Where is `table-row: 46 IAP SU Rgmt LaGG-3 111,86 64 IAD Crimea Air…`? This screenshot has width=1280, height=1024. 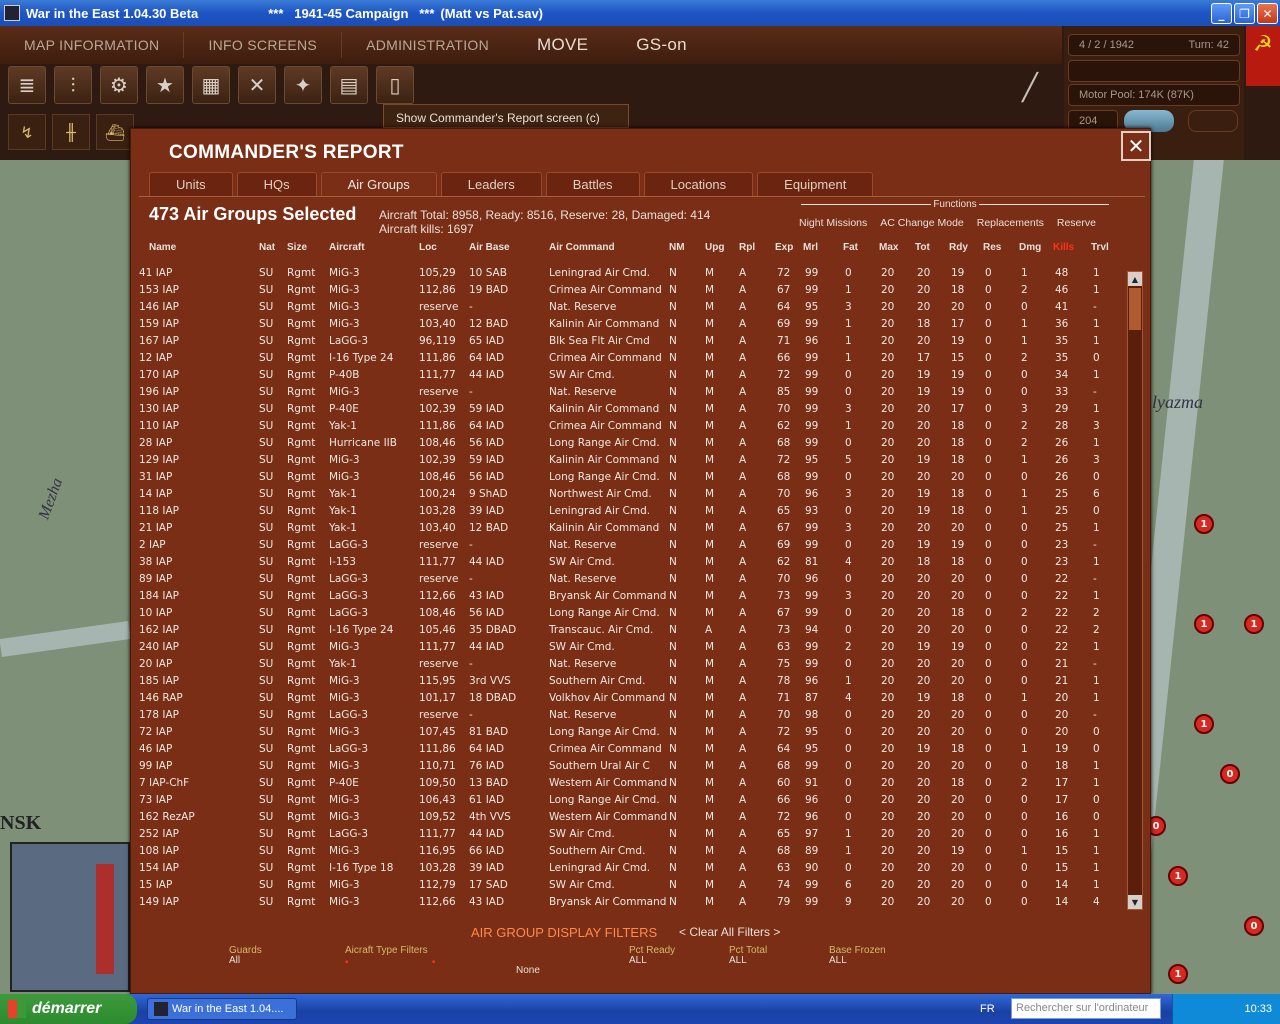
table-row: 46 IAP SU Rgmt LaGG-3 111,86 64 IAD Crimea Air… is located at coordinates (626, 749).